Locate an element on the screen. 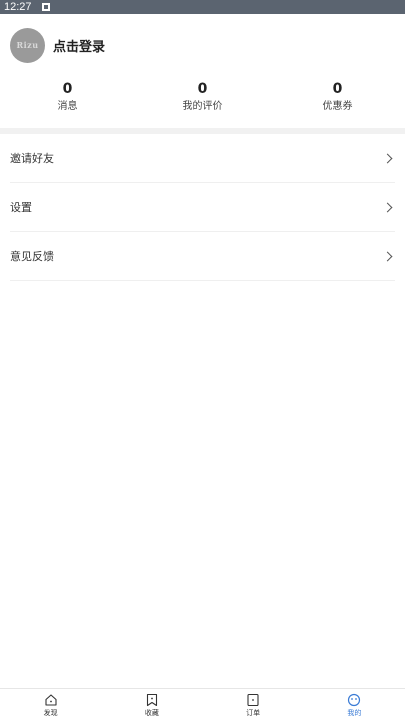 Image resolution: width=405 pixels, height=720 pixels. nav-item-mine: 我的 is located at coordinates (354, 704).